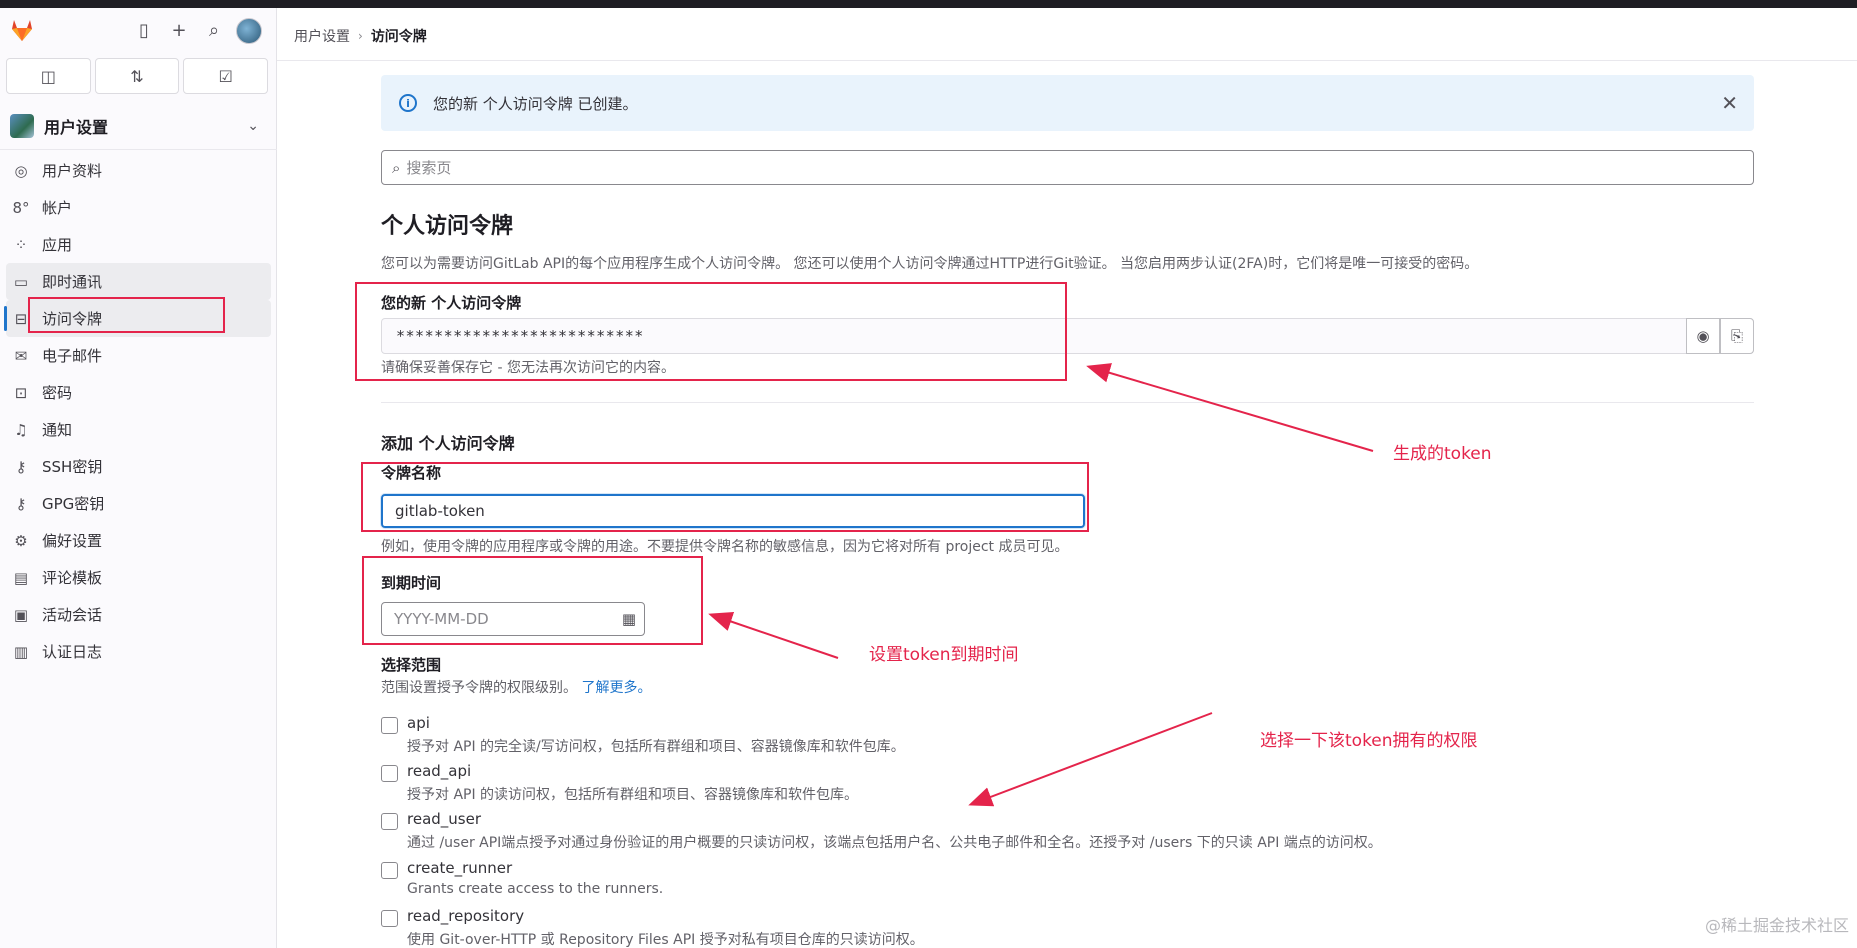  What do you see at coordinates (249, 31) in the screenshot?
I see `user-avatar` at bounding box center [249, 31].